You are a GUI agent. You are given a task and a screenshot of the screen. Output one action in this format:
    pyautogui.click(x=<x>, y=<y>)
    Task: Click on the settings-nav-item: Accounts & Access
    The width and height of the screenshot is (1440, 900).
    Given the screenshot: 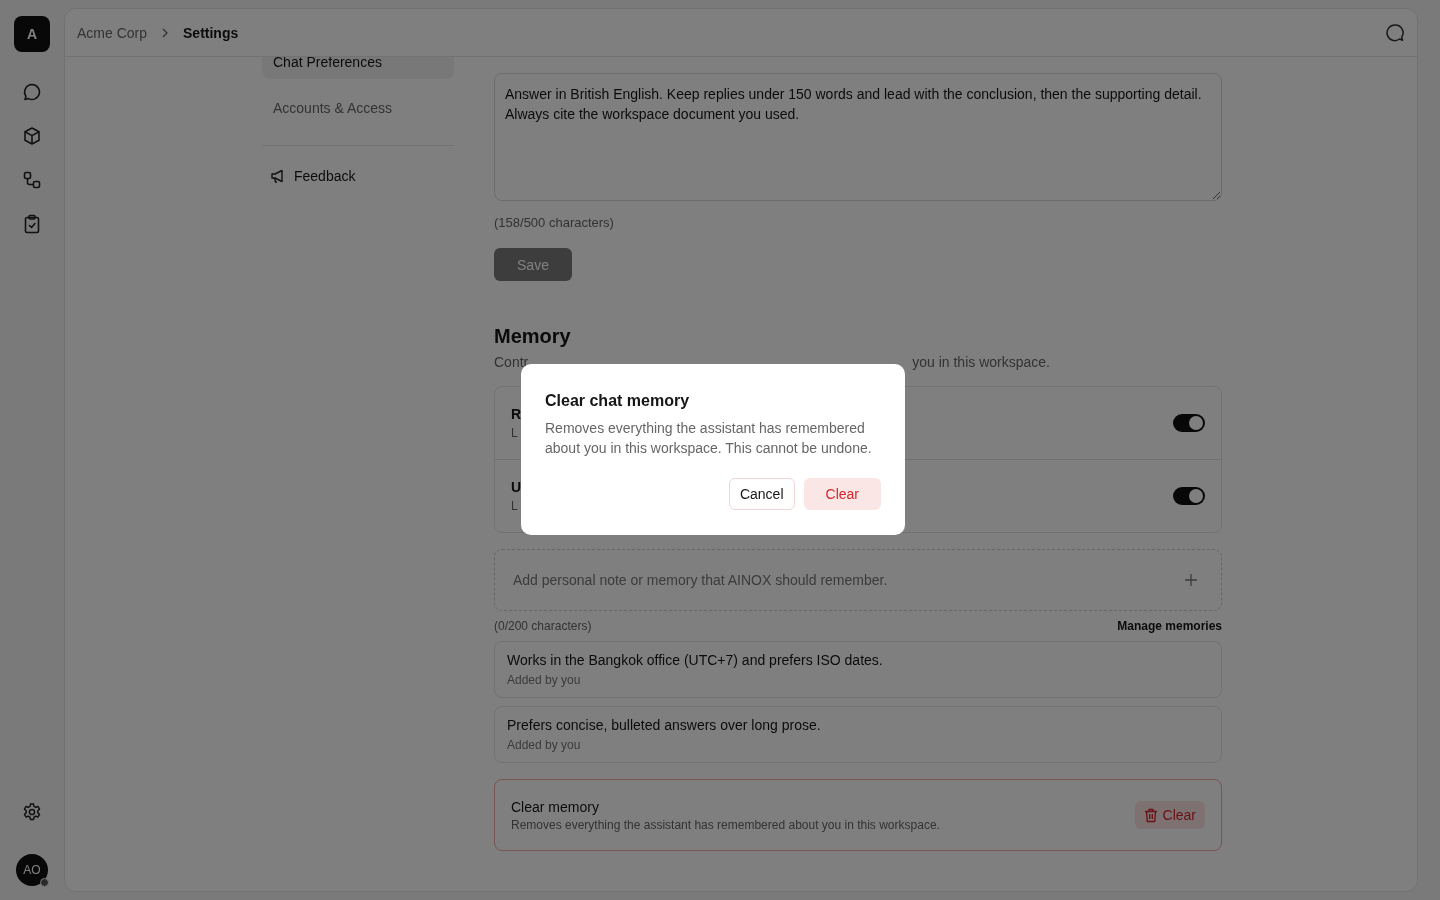 What is the action you would take?
    pyautogui.click(x=358, y=108)
    